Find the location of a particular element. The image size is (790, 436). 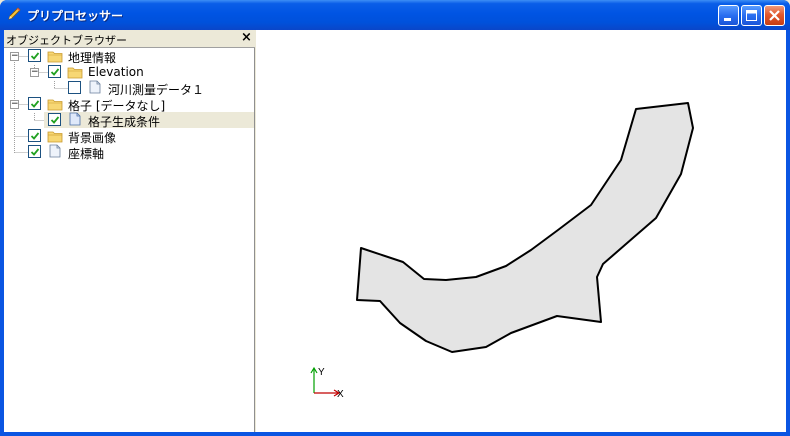

tree-item-river-survey-data: 河川測量データ１ is located at coordinates (129, 88).